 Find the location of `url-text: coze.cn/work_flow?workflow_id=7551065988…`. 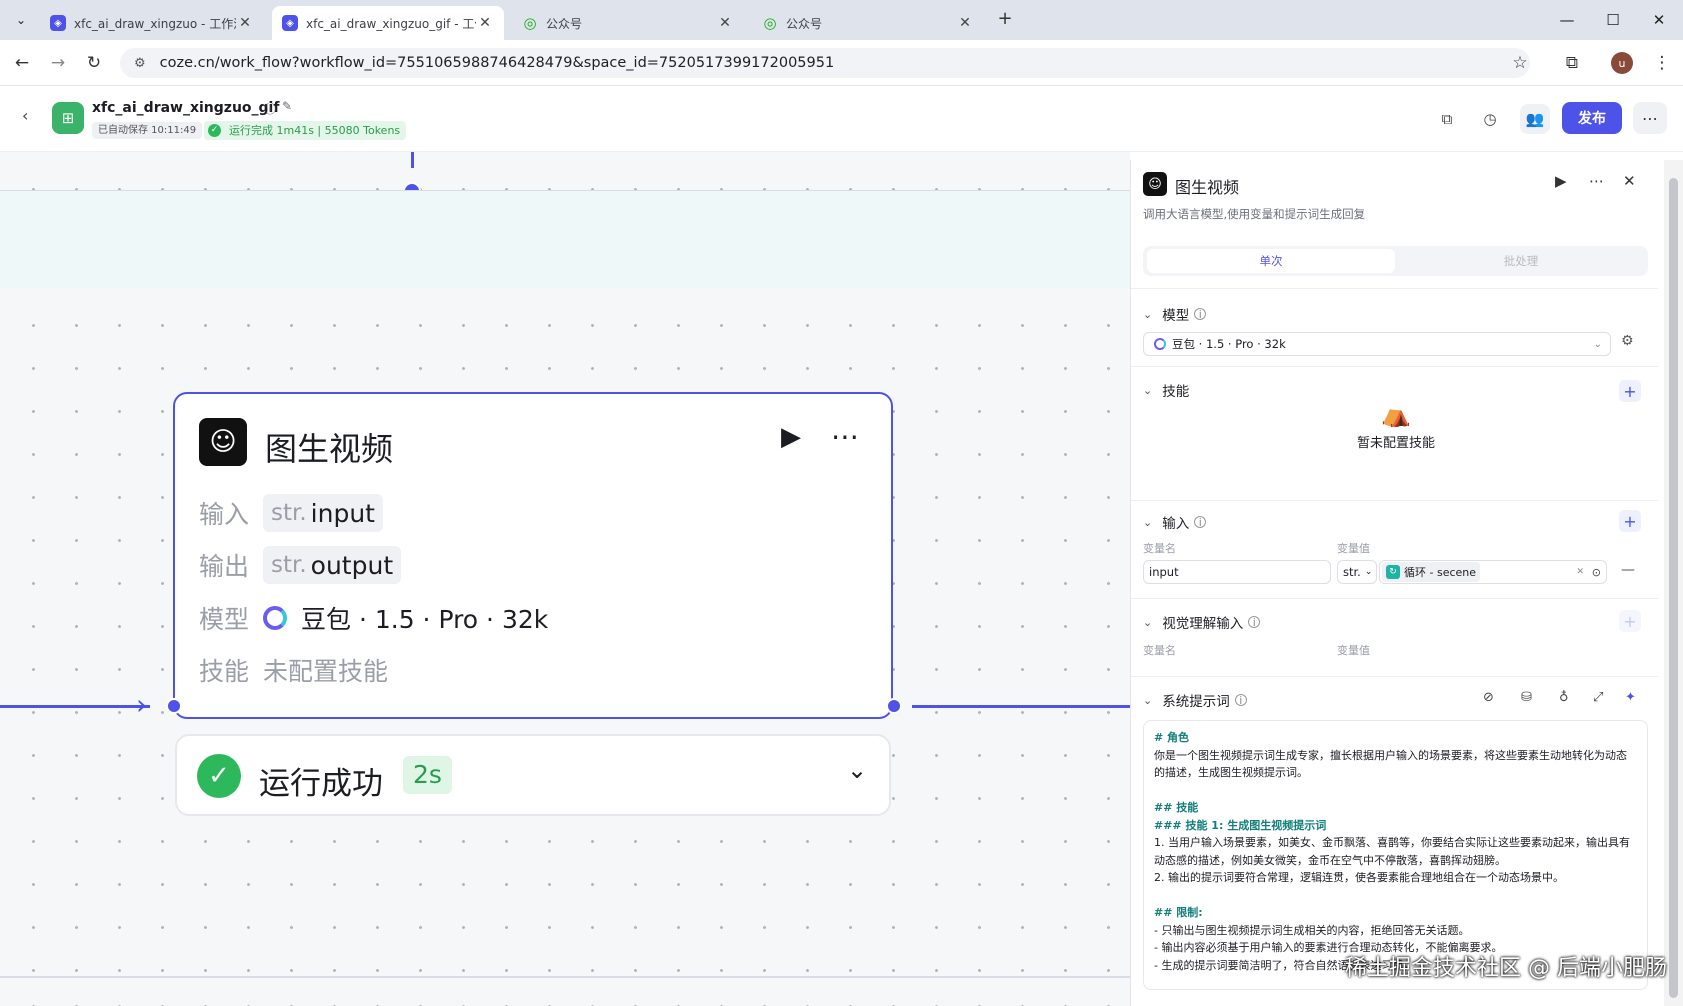

url-text: coze.cn/work_flow?workflow_id=7551065988… is located at coordinates (497, 63).